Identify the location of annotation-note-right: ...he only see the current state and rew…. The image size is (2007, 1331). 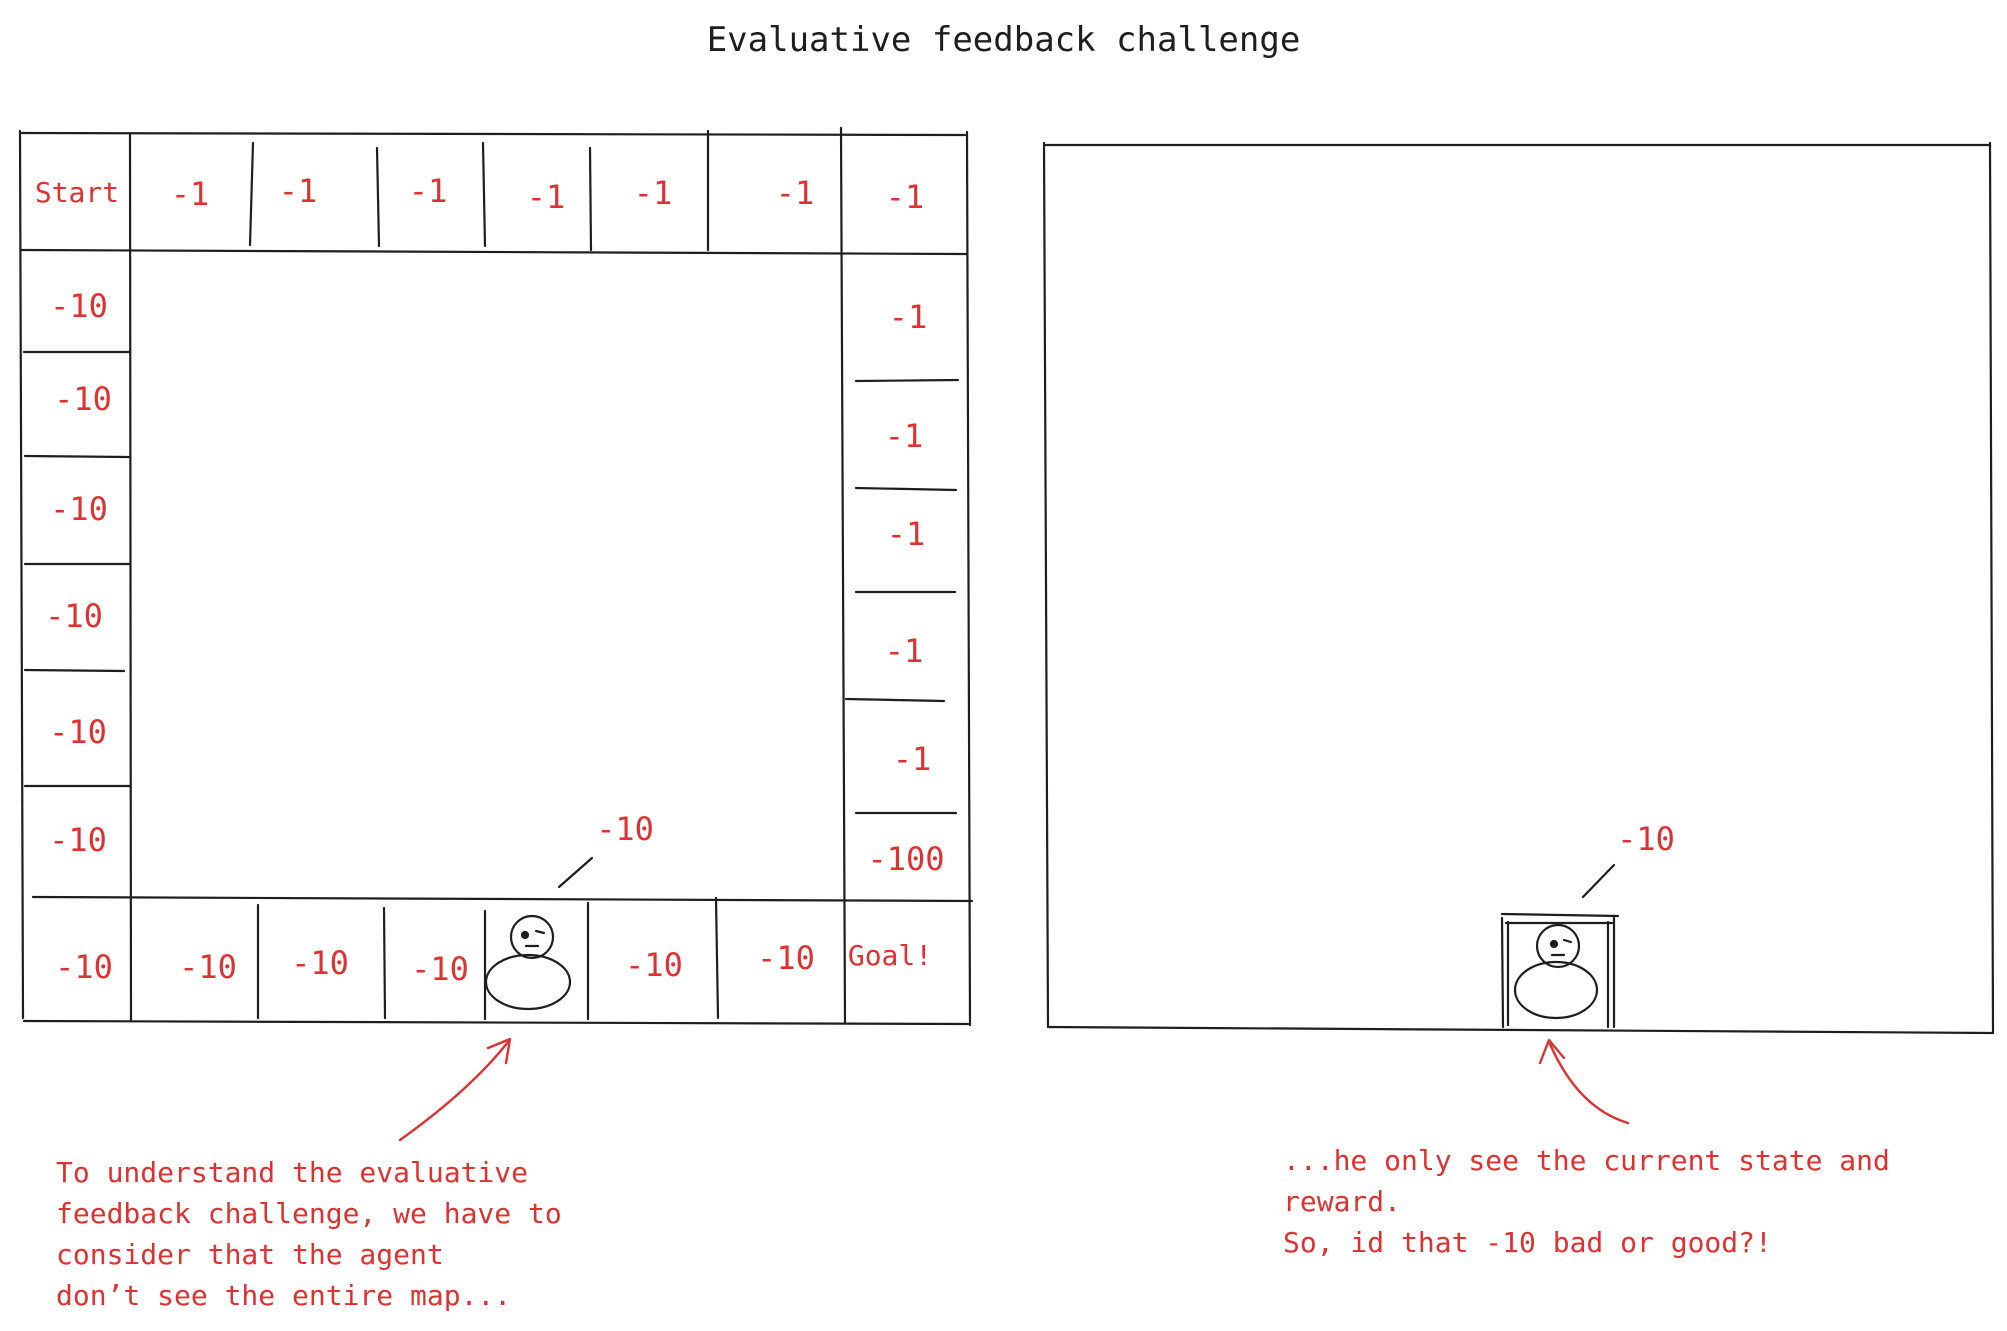
(1586, 1201).